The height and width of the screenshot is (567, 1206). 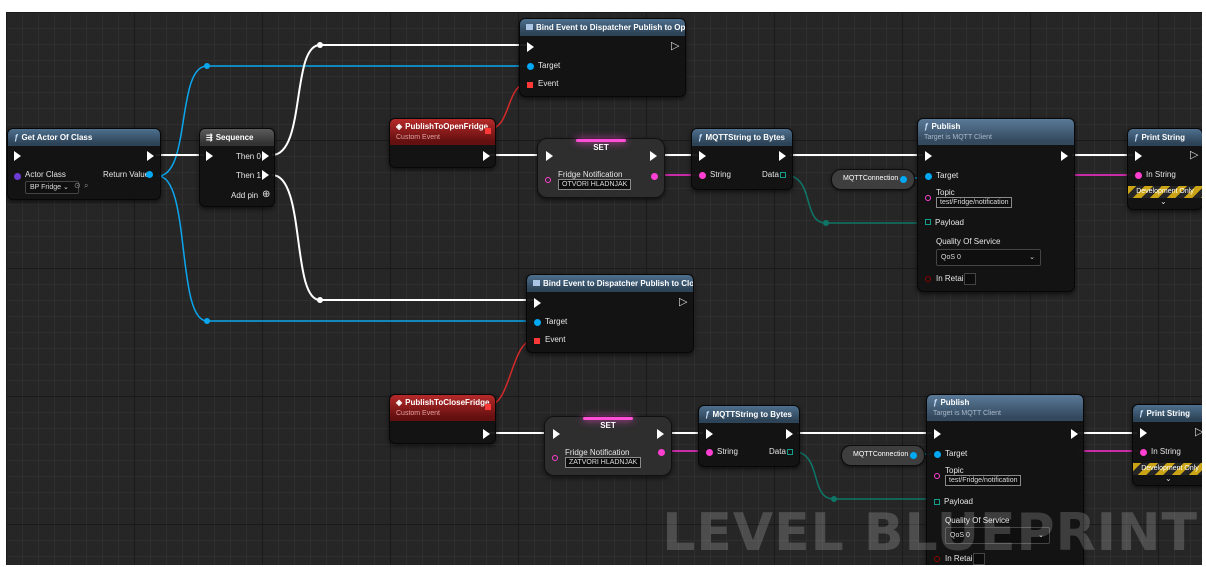 I want to click on target-label: Target, so click(x=947, y=175).